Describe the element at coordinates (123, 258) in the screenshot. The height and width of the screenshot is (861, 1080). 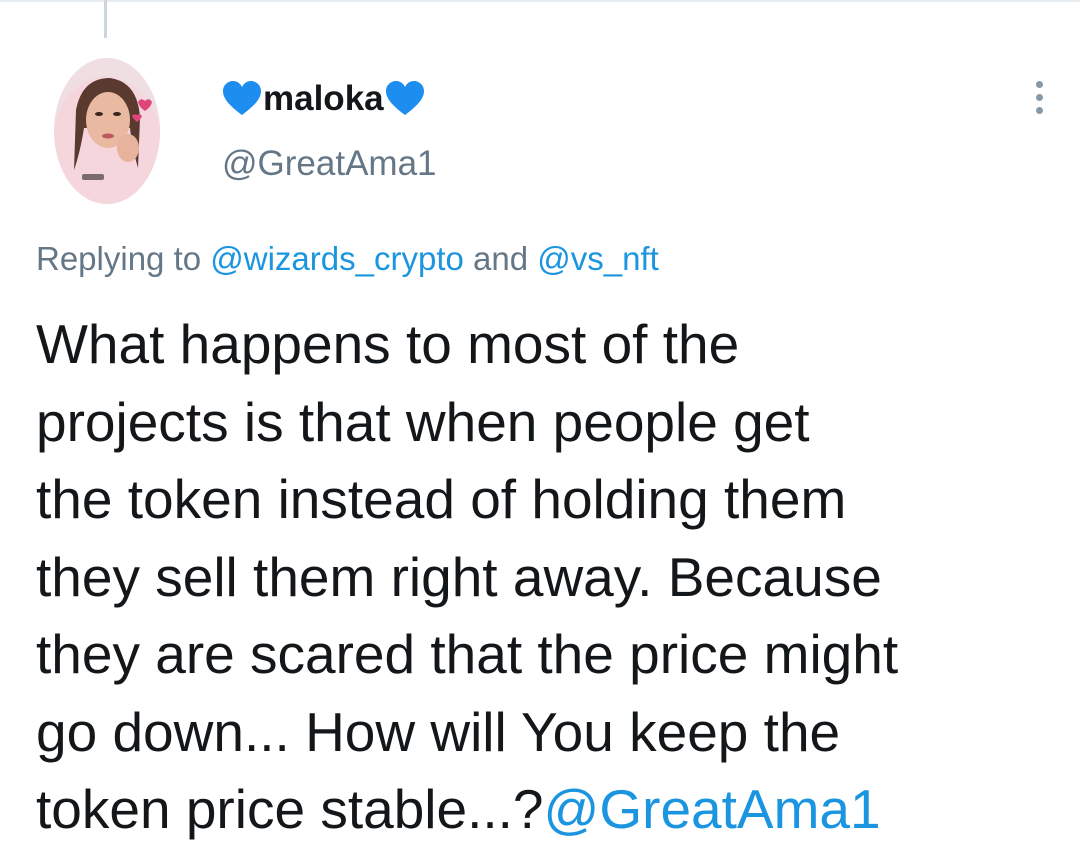
I see `replying-to-label: Replying to` at that location.